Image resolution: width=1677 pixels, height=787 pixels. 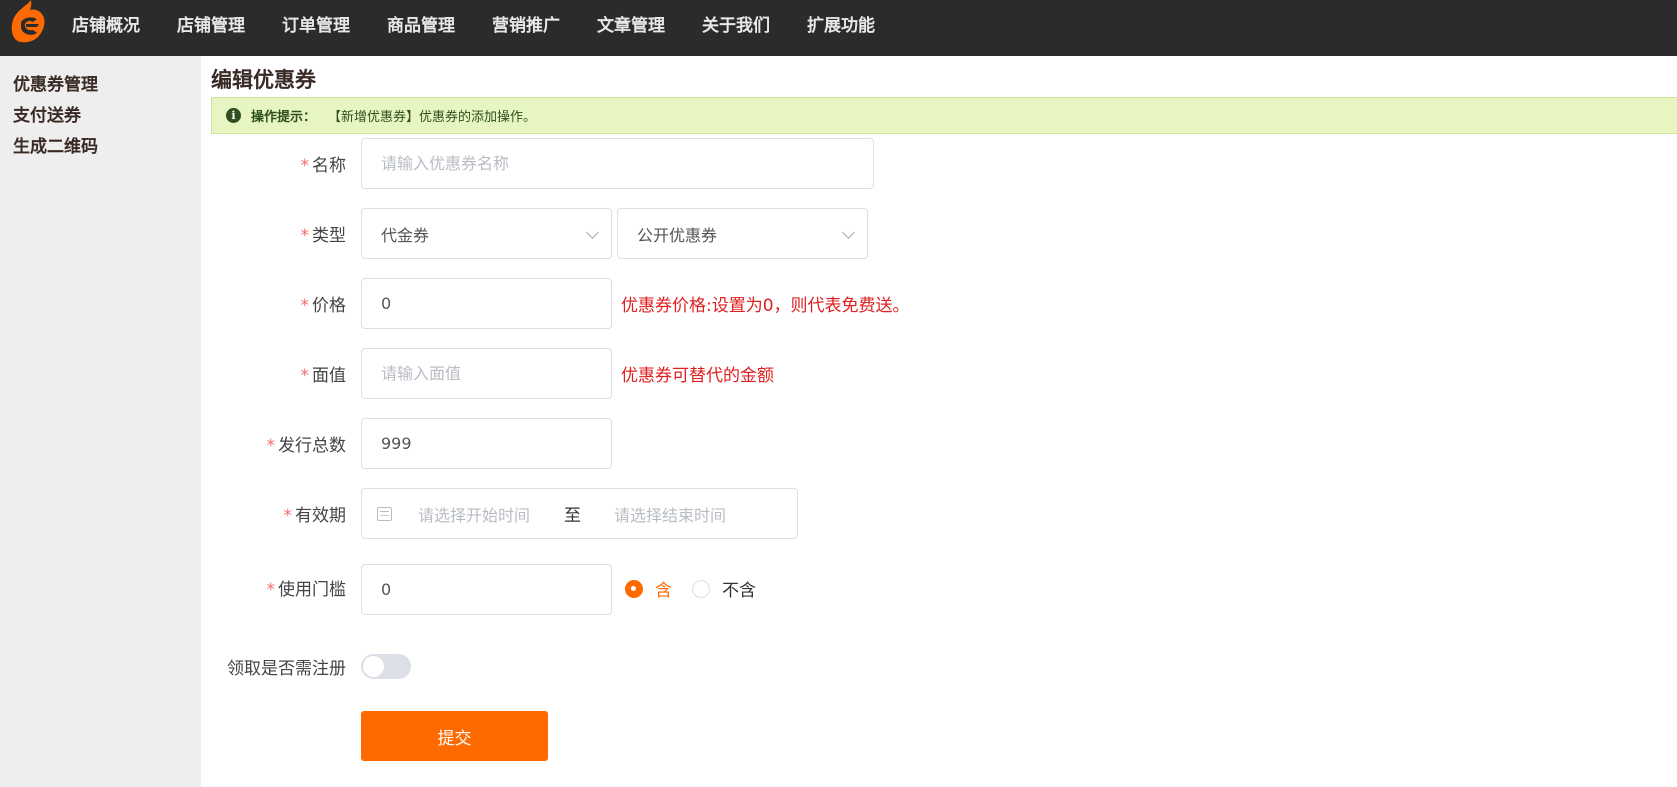 What do you see at coordinates (263, 80) in the screenshot?
I see `page-title: 编辑优惠券` at bounding box center [263, 80].